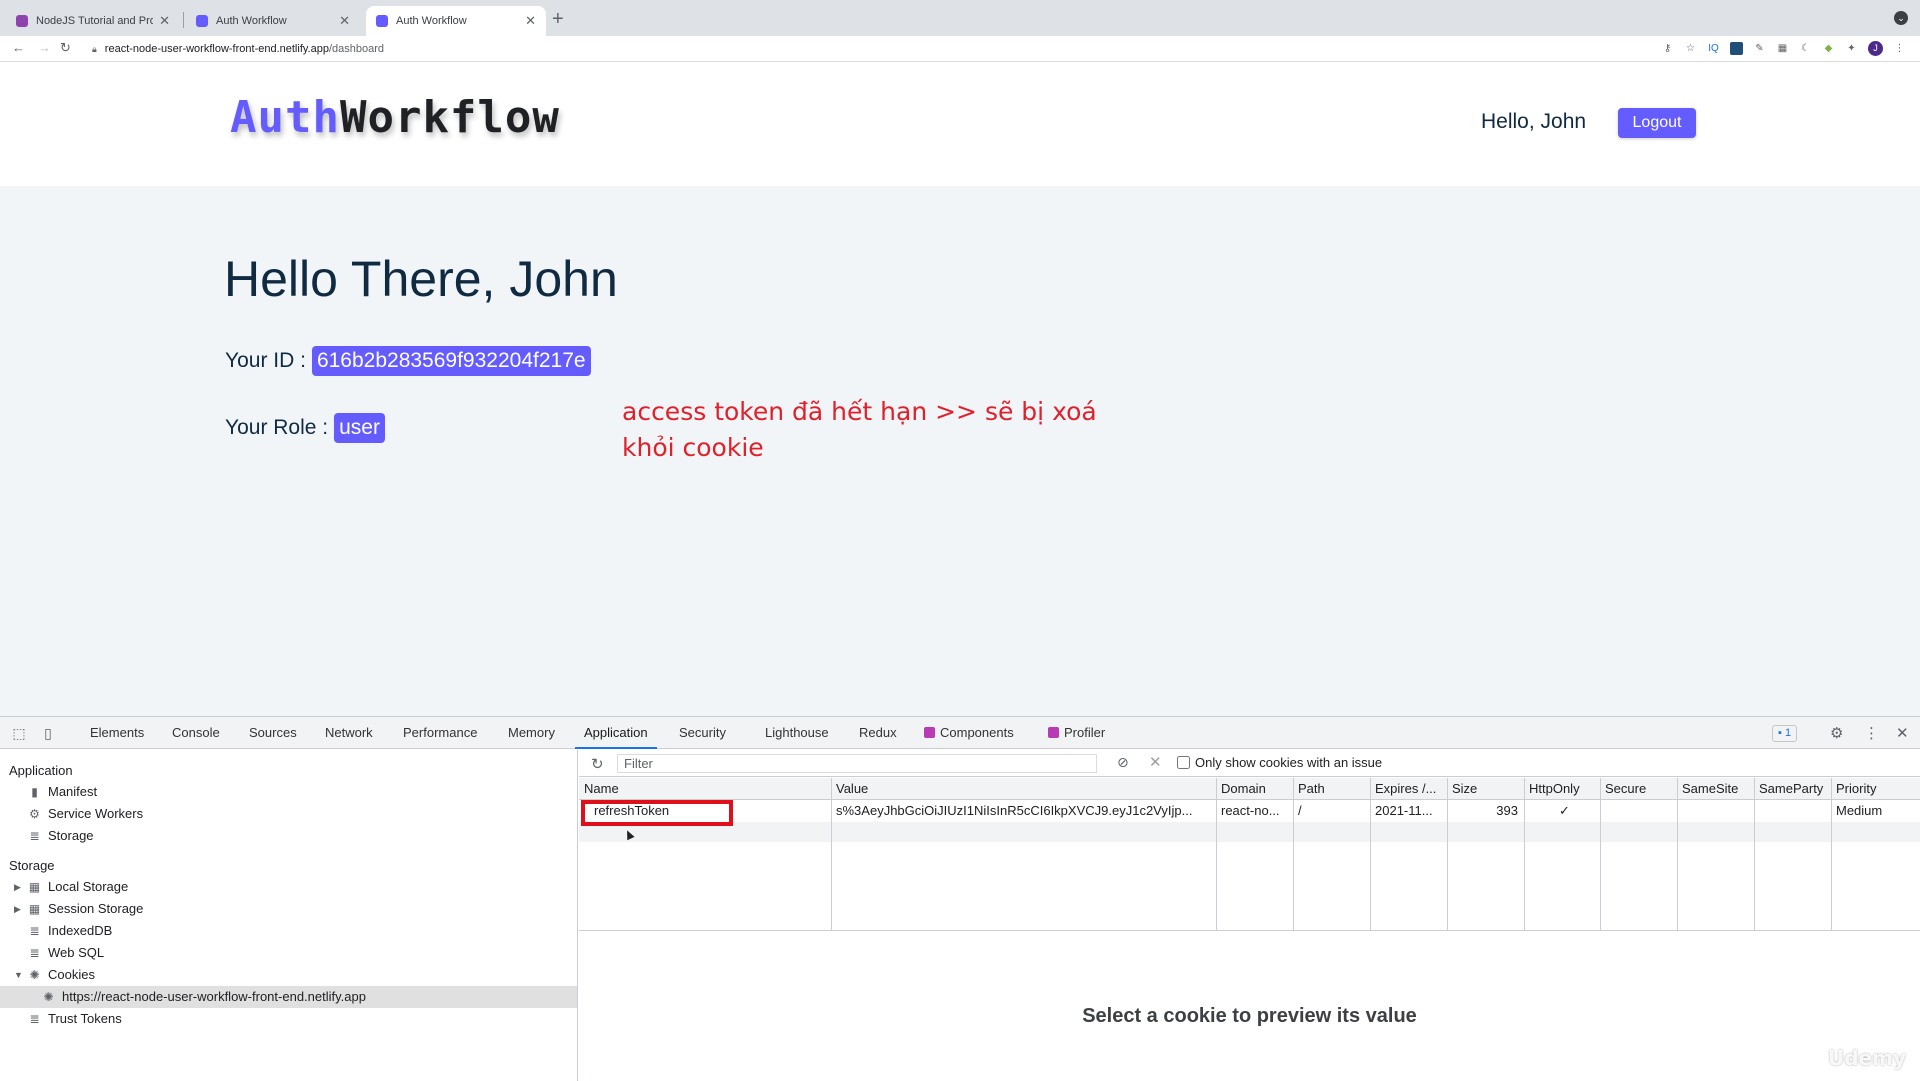 The image size is (1920, 1081). I want to click on tab-profiler: Profiler, so click(1076, 733).